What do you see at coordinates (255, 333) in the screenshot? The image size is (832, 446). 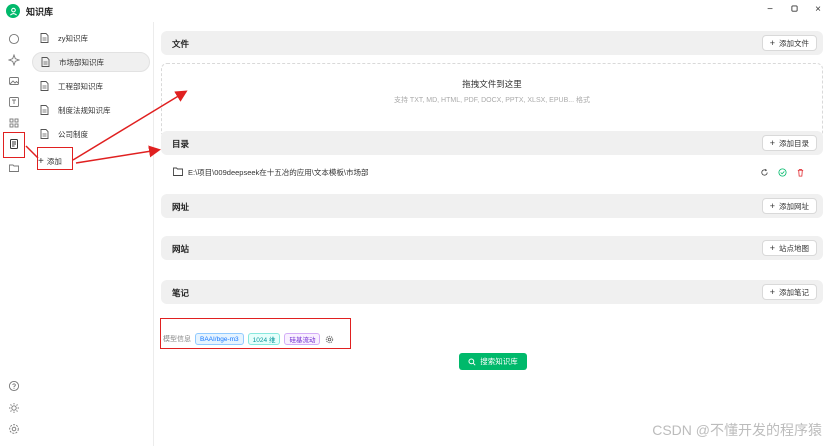 I see `highlight-box-model-info` at bounding box center [255, 333].